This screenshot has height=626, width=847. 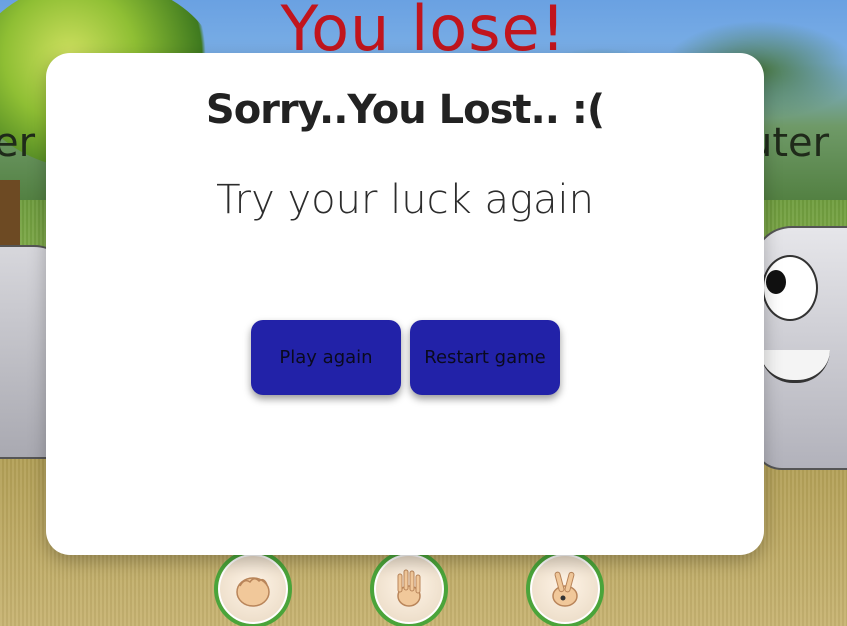 I want to click on play-again-button: Play again, so click(x=326, y=357).